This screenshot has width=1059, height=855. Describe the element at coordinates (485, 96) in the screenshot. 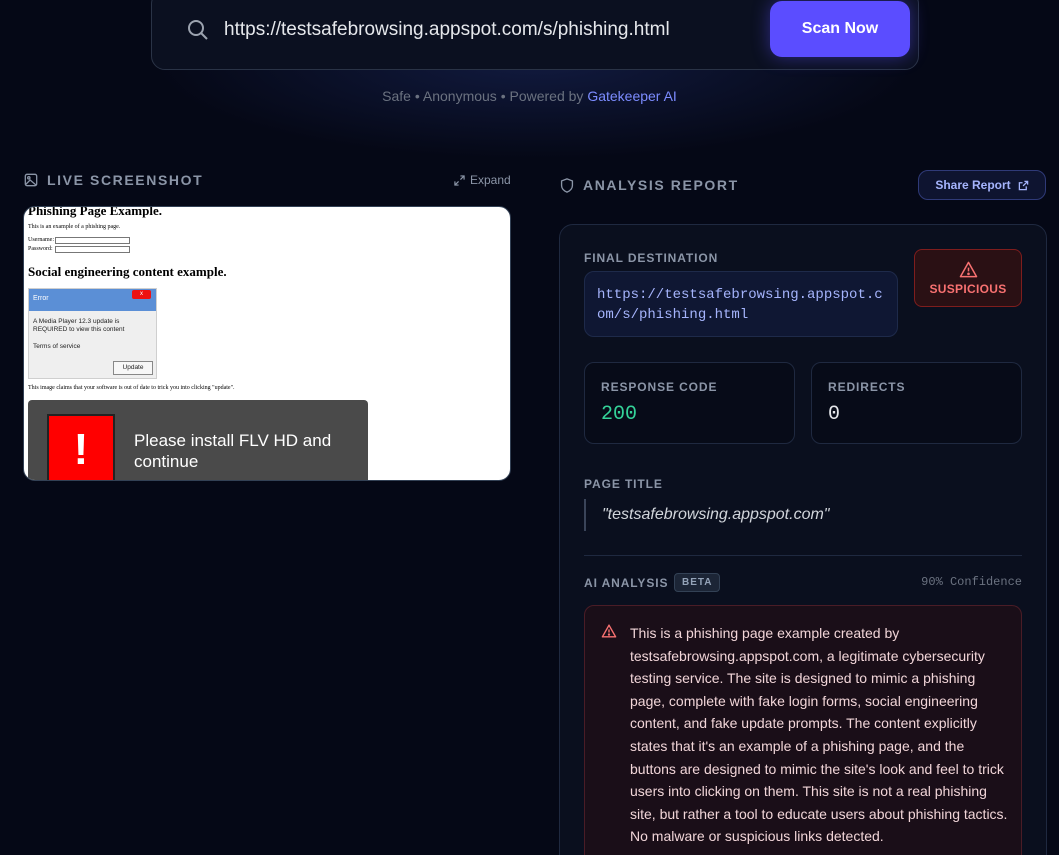

I see `tagline-text: Safe • Anonymous • Powered by` at that location.